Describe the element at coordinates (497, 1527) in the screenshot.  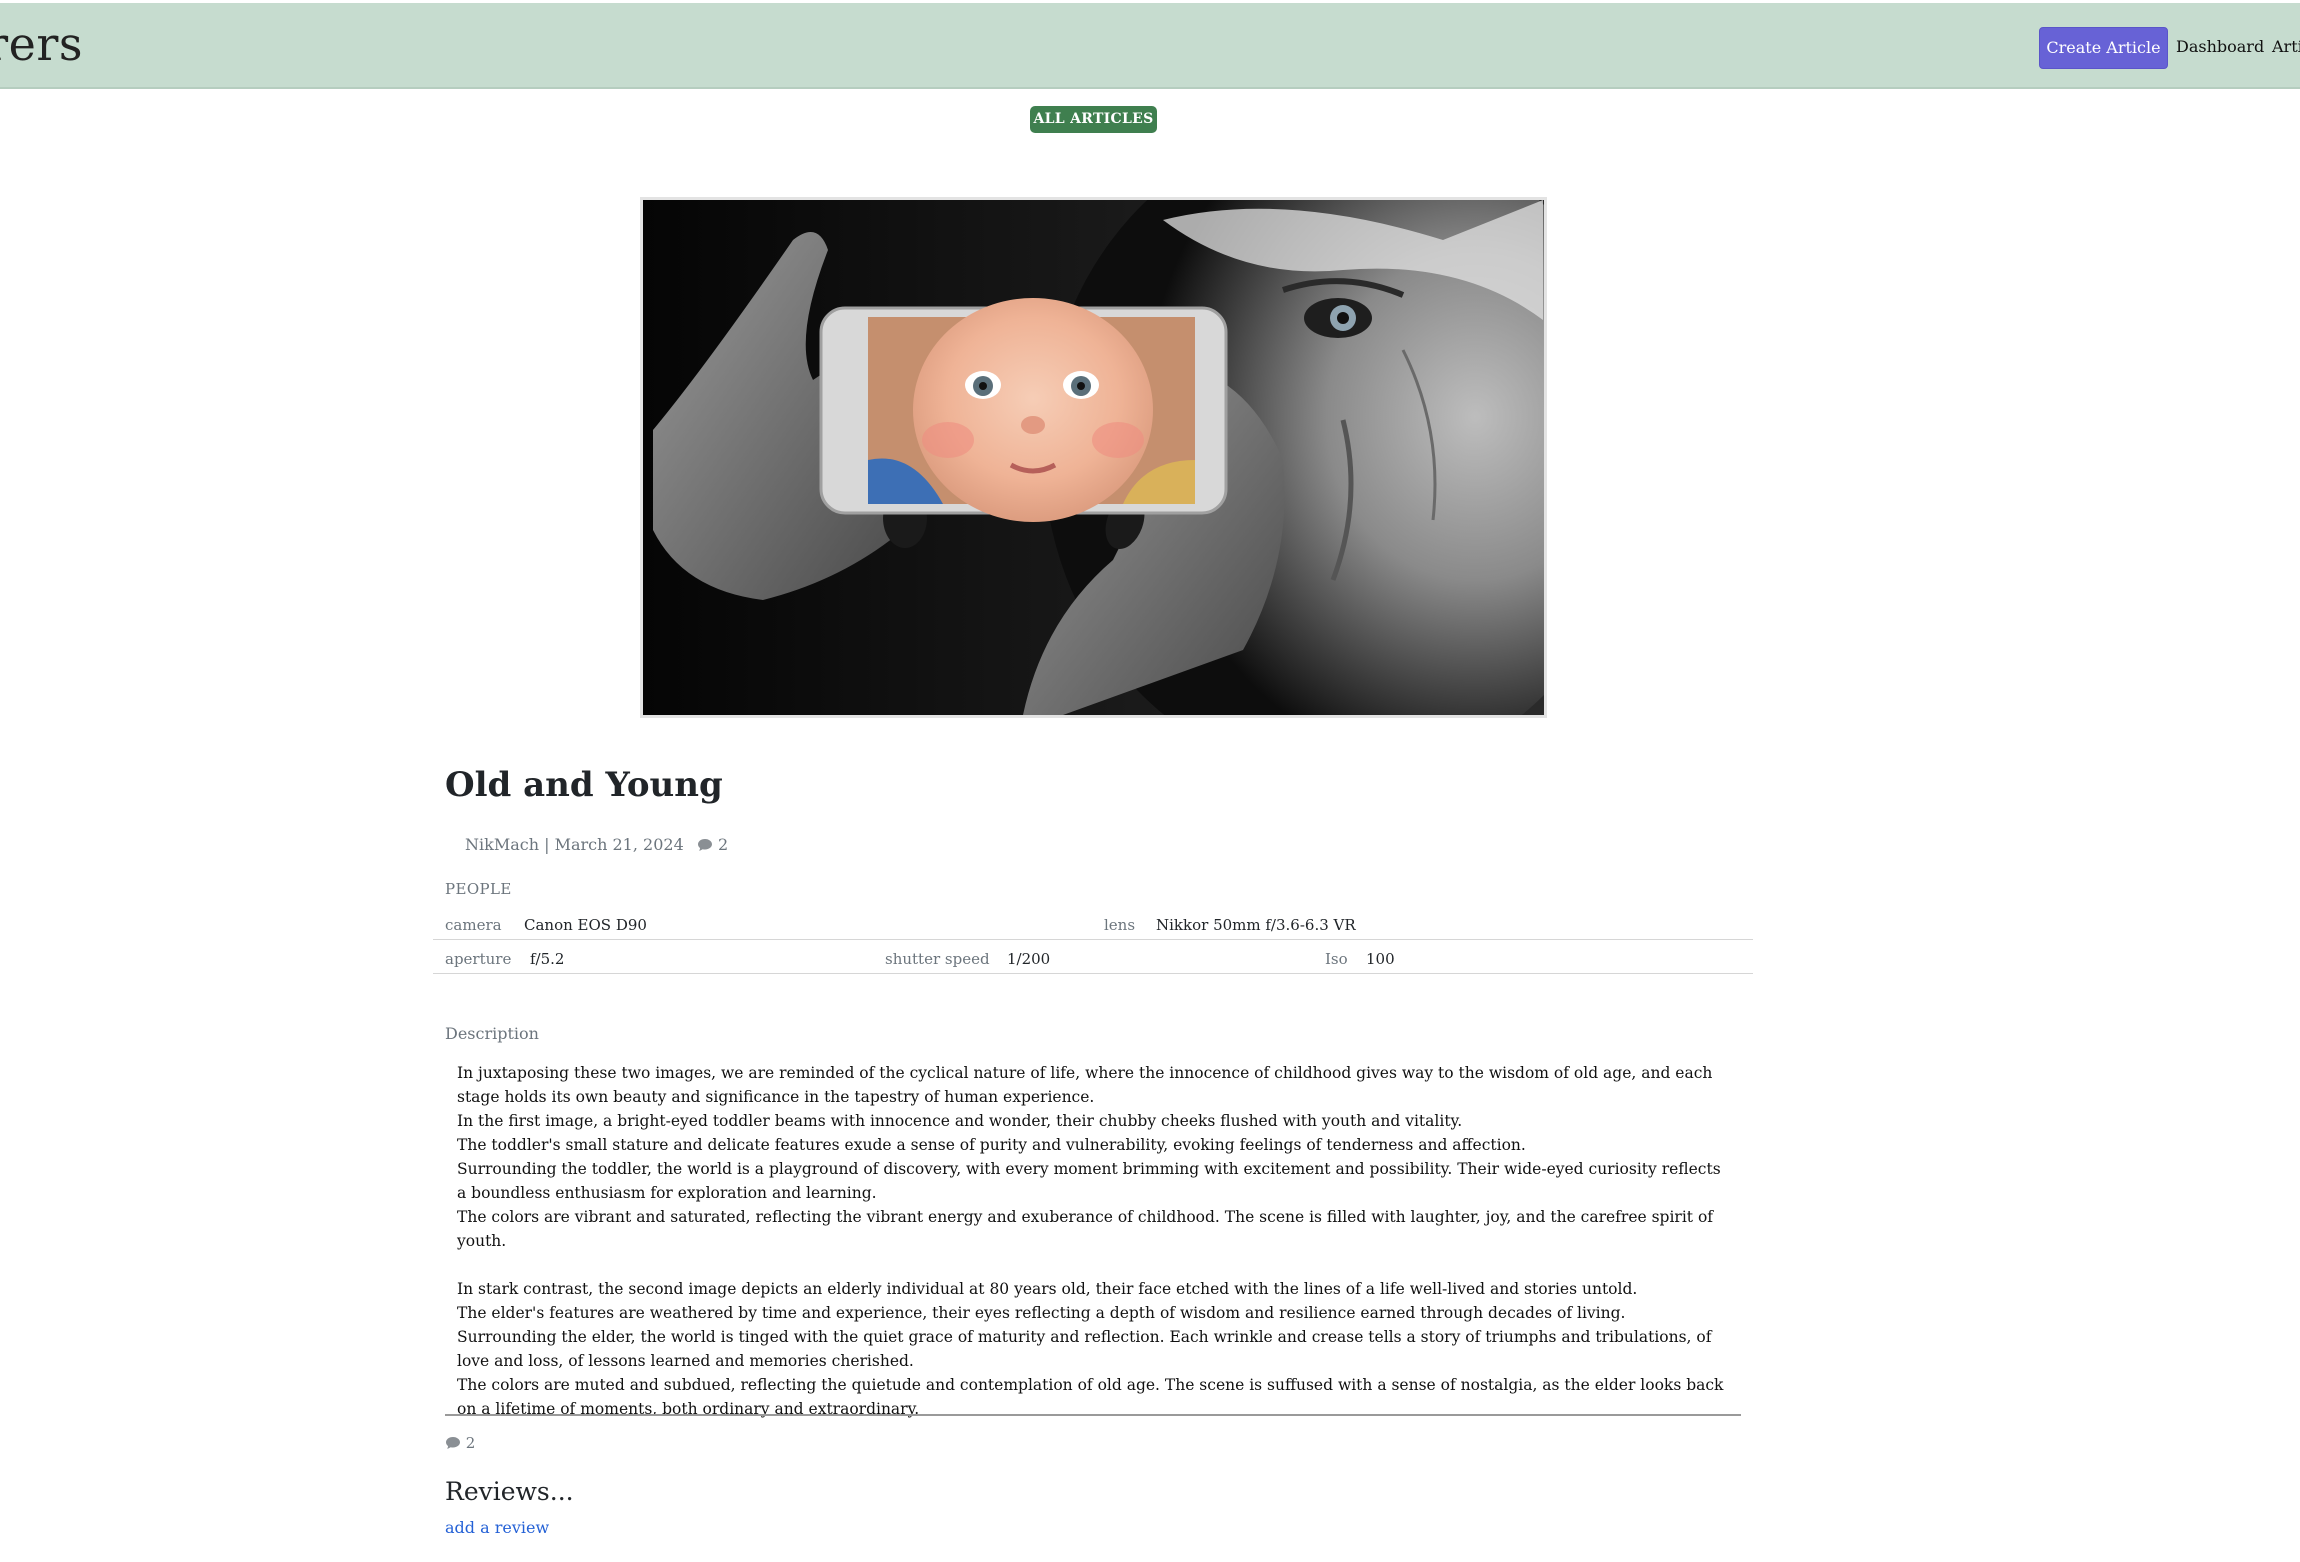
I see `add-review-link: add a review` at that location.